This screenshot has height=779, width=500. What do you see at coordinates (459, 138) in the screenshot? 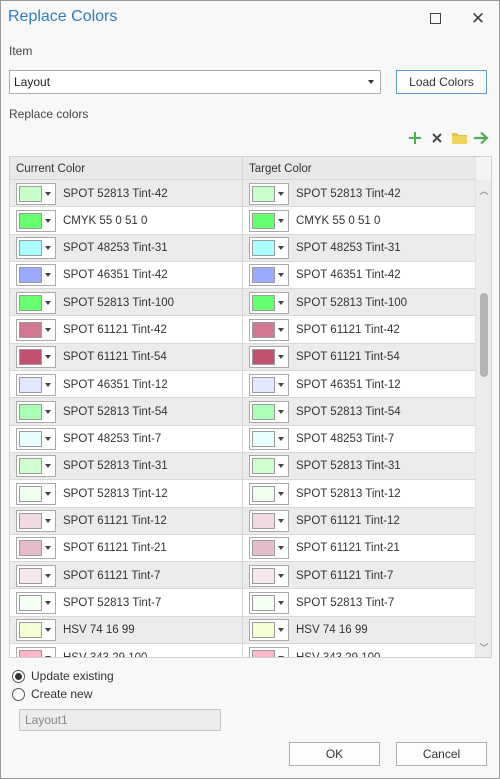
I see `open-folder-icon` at bounding box center [459, 138].